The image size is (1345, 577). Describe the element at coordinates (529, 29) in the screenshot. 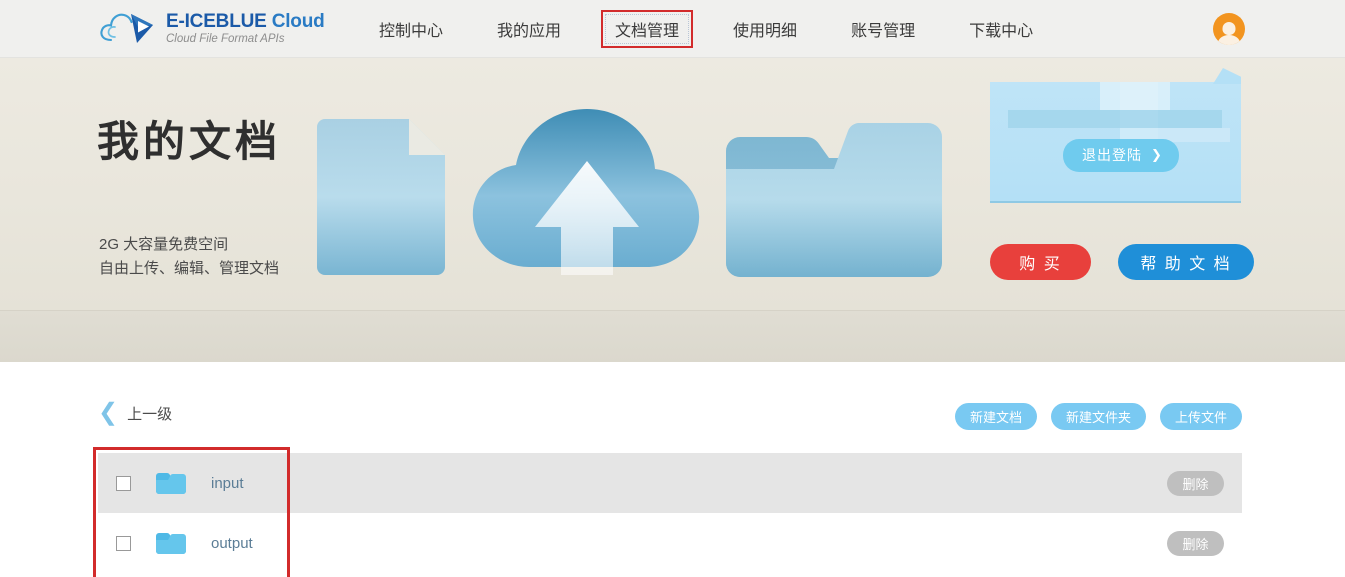

I see `nav-item-my-apps: 我的应用` at that location.